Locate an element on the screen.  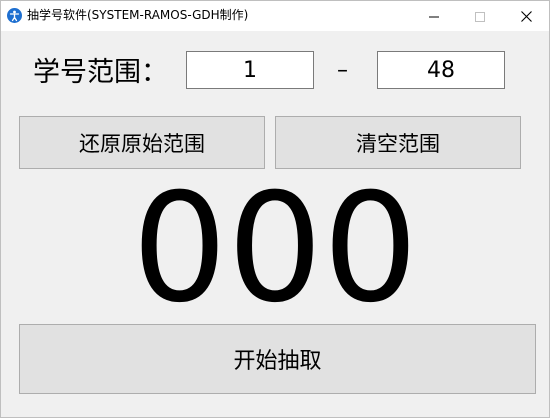
minimize-icon is located at coordinates (434, 16).